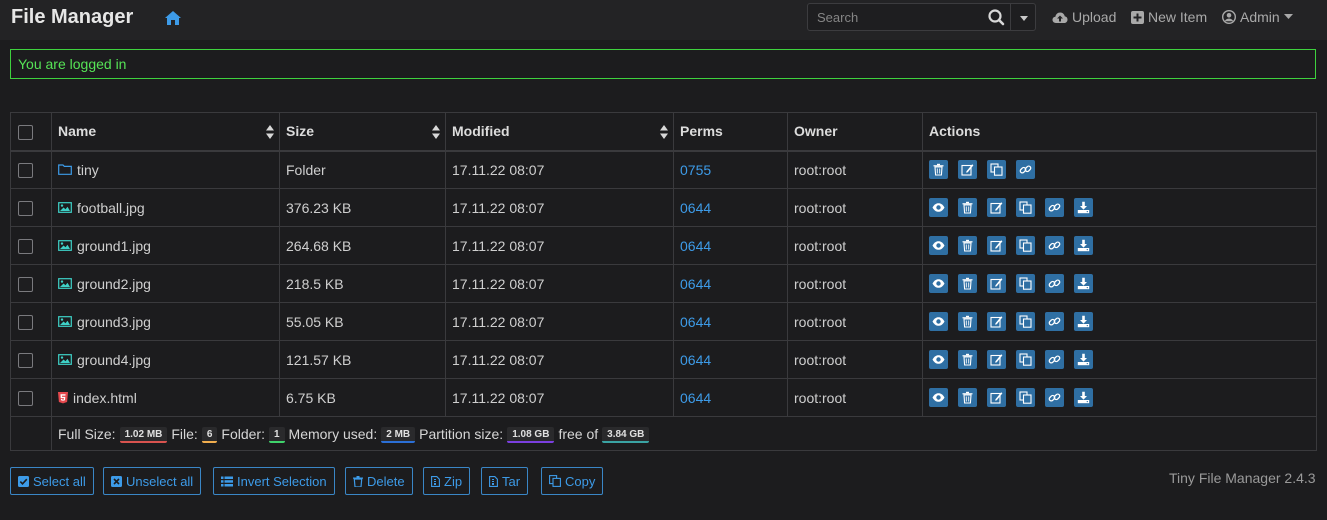 This screenshot has width=1327, height=520. What do you see at coordinates (1257, 17) in the screenshot?
I see `user-menu: Admin` at bounding box center [1257, 17].